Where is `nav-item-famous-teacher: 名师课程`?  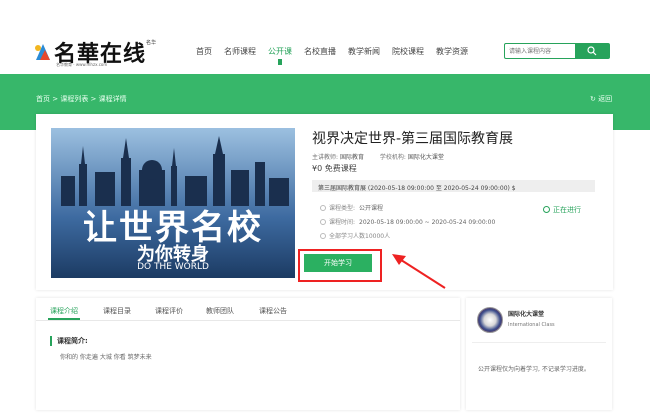
nav-item-famous-teacher: 名师课程 is located at coordinates (240, 53).